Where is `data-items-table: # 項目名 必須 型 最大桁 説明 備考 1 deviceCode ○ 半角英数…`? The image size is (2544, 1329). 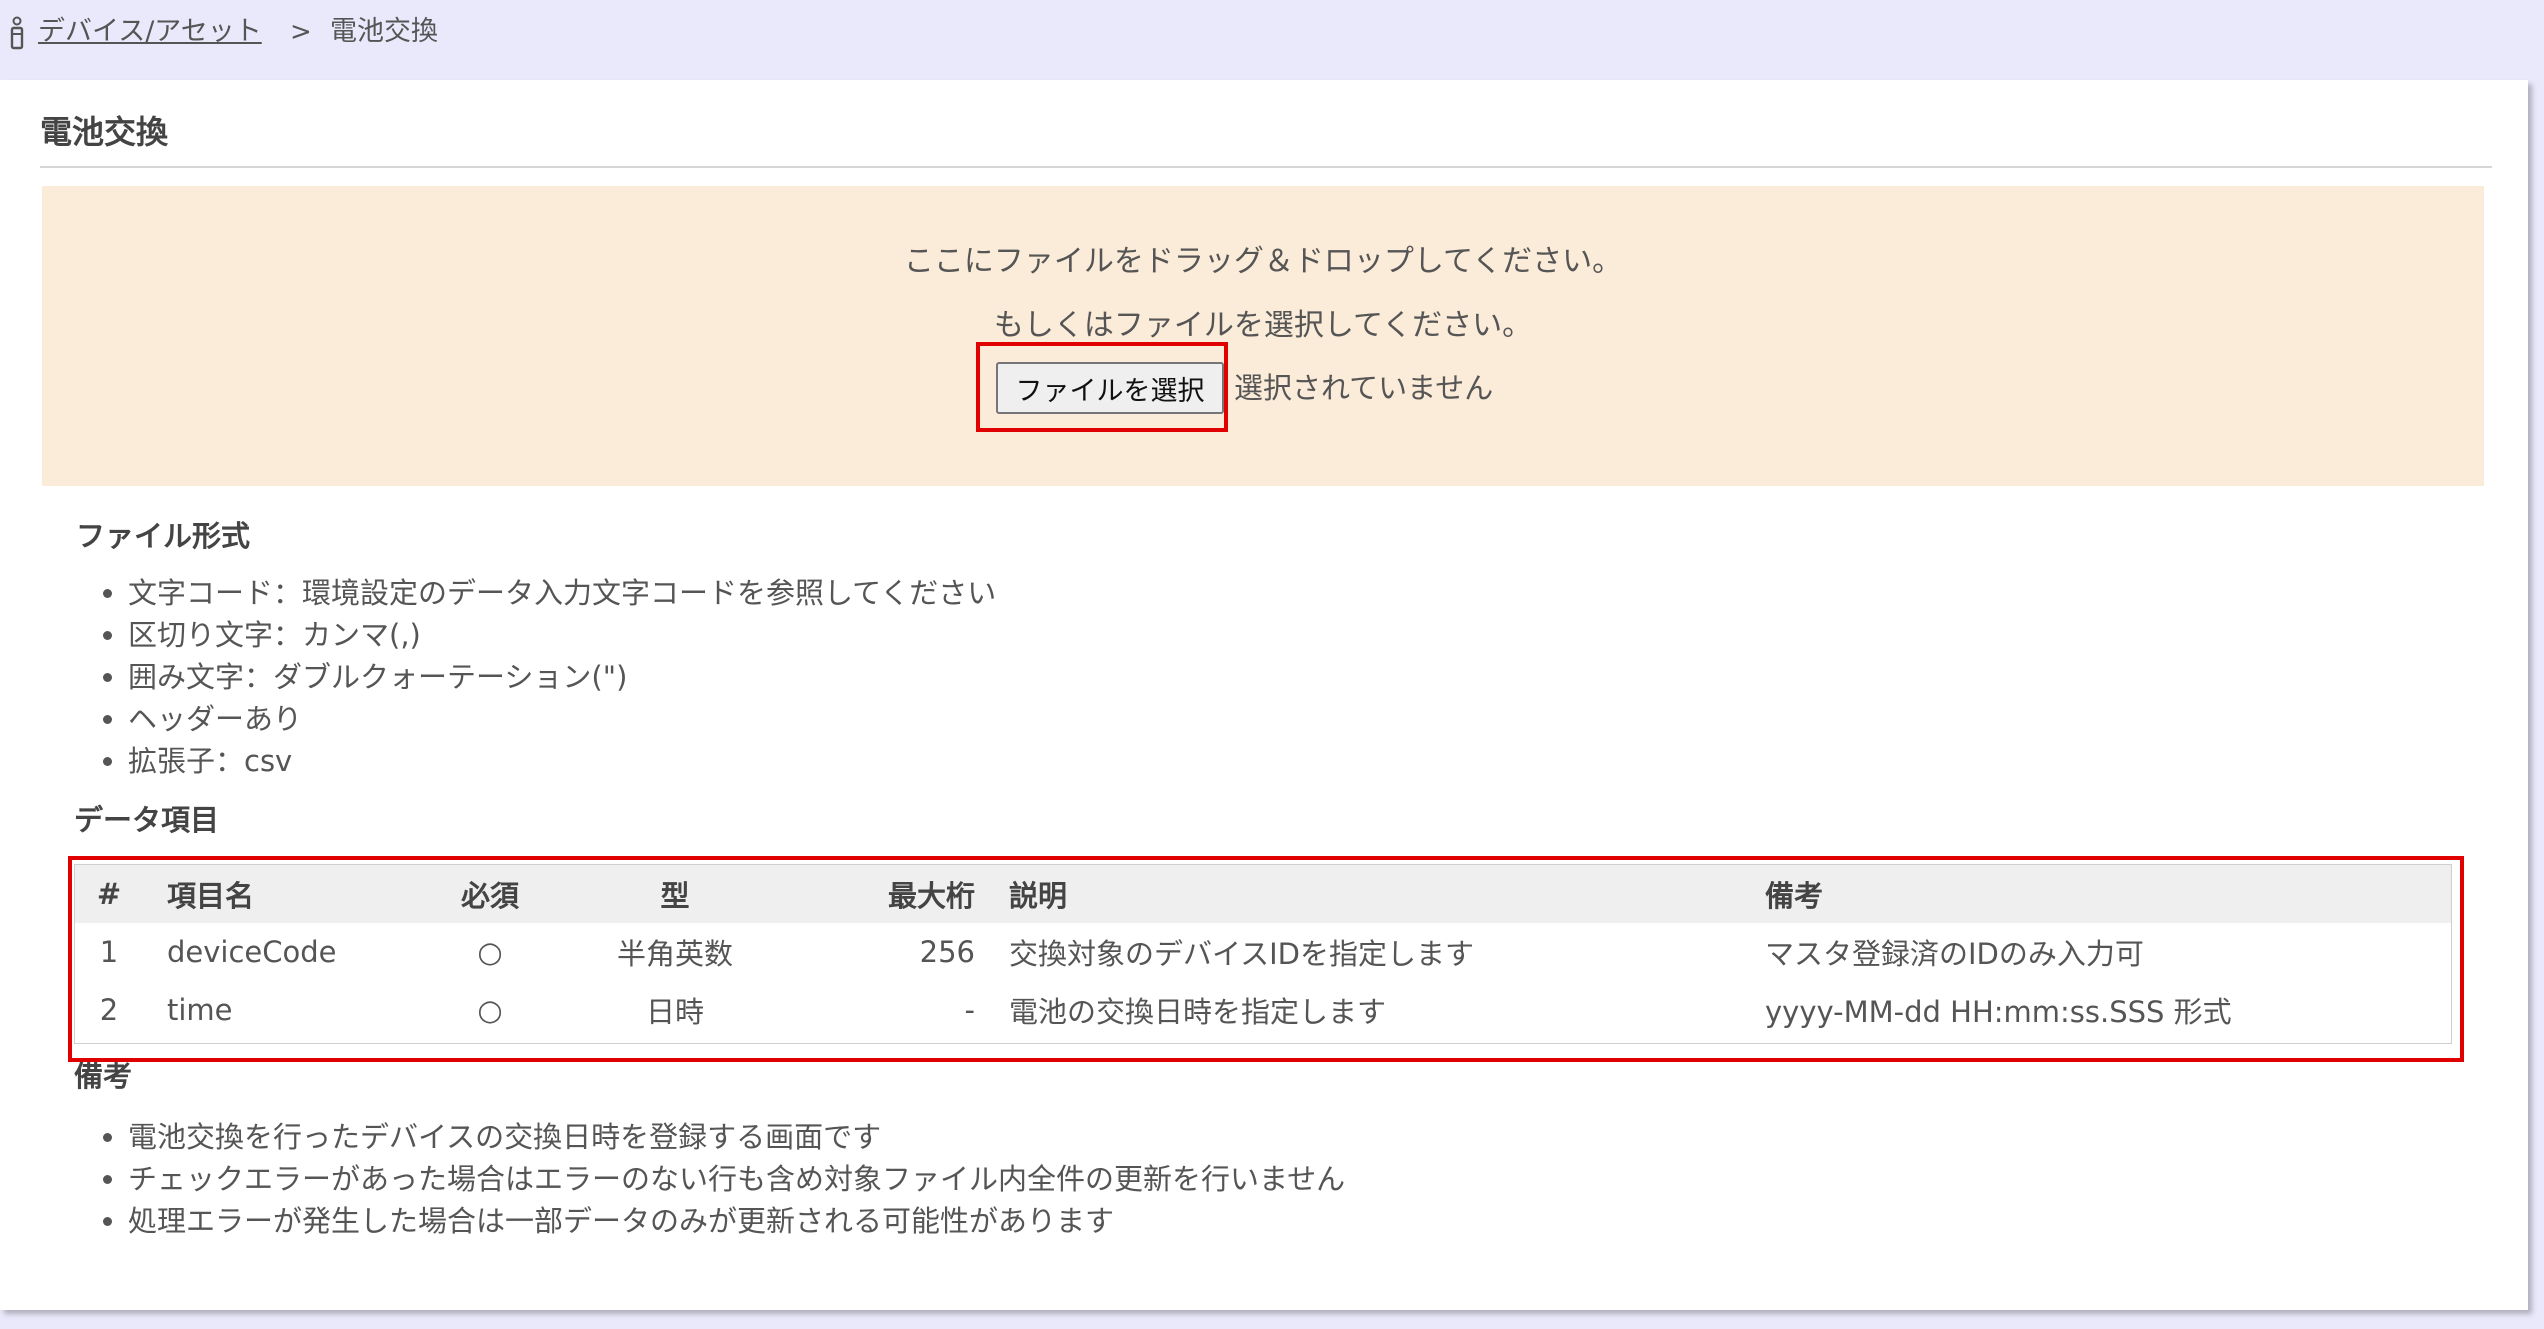
data-items-table: # 項目名 必須 型 最大桁 説明 備考 1 deviceCode ○ 半角英数… is located at coordinates (1263, 952).